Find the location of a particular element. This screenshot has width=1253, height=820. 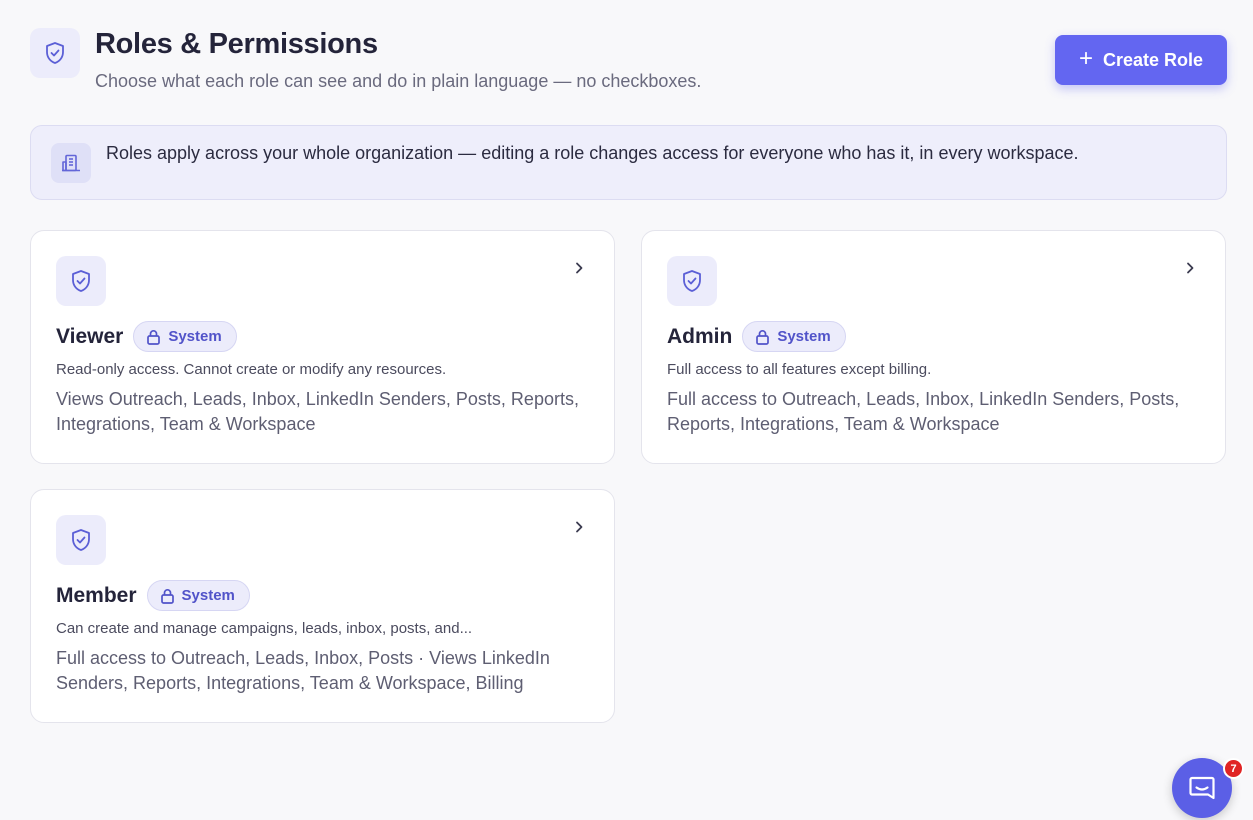

create-role-label: Create Role is located at coordinates (1153, 59).